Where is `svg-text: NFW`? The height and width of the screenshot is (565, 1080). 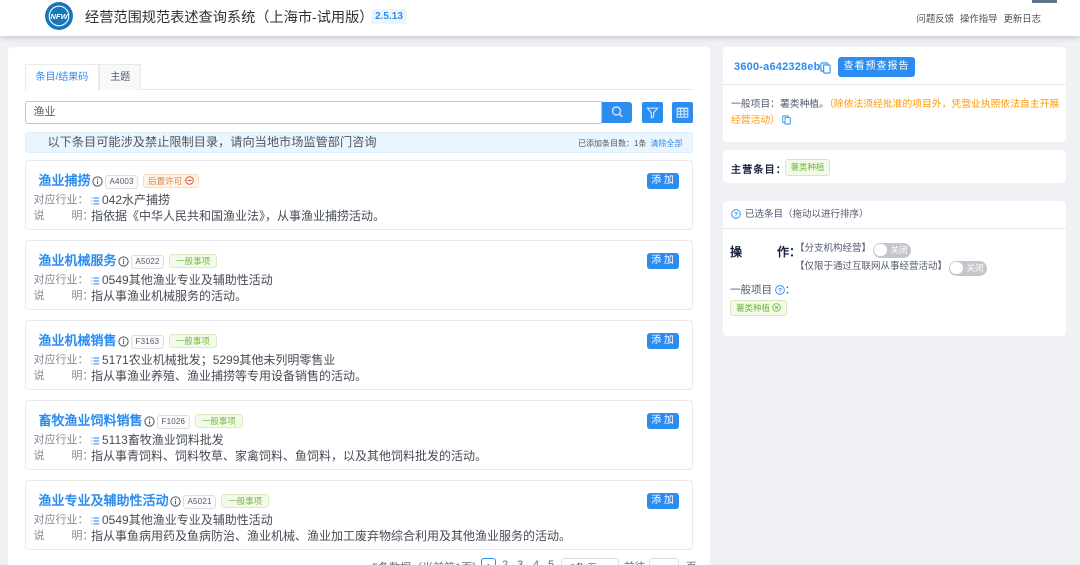 svg-text: NFW is located at coordinates (59, 16).